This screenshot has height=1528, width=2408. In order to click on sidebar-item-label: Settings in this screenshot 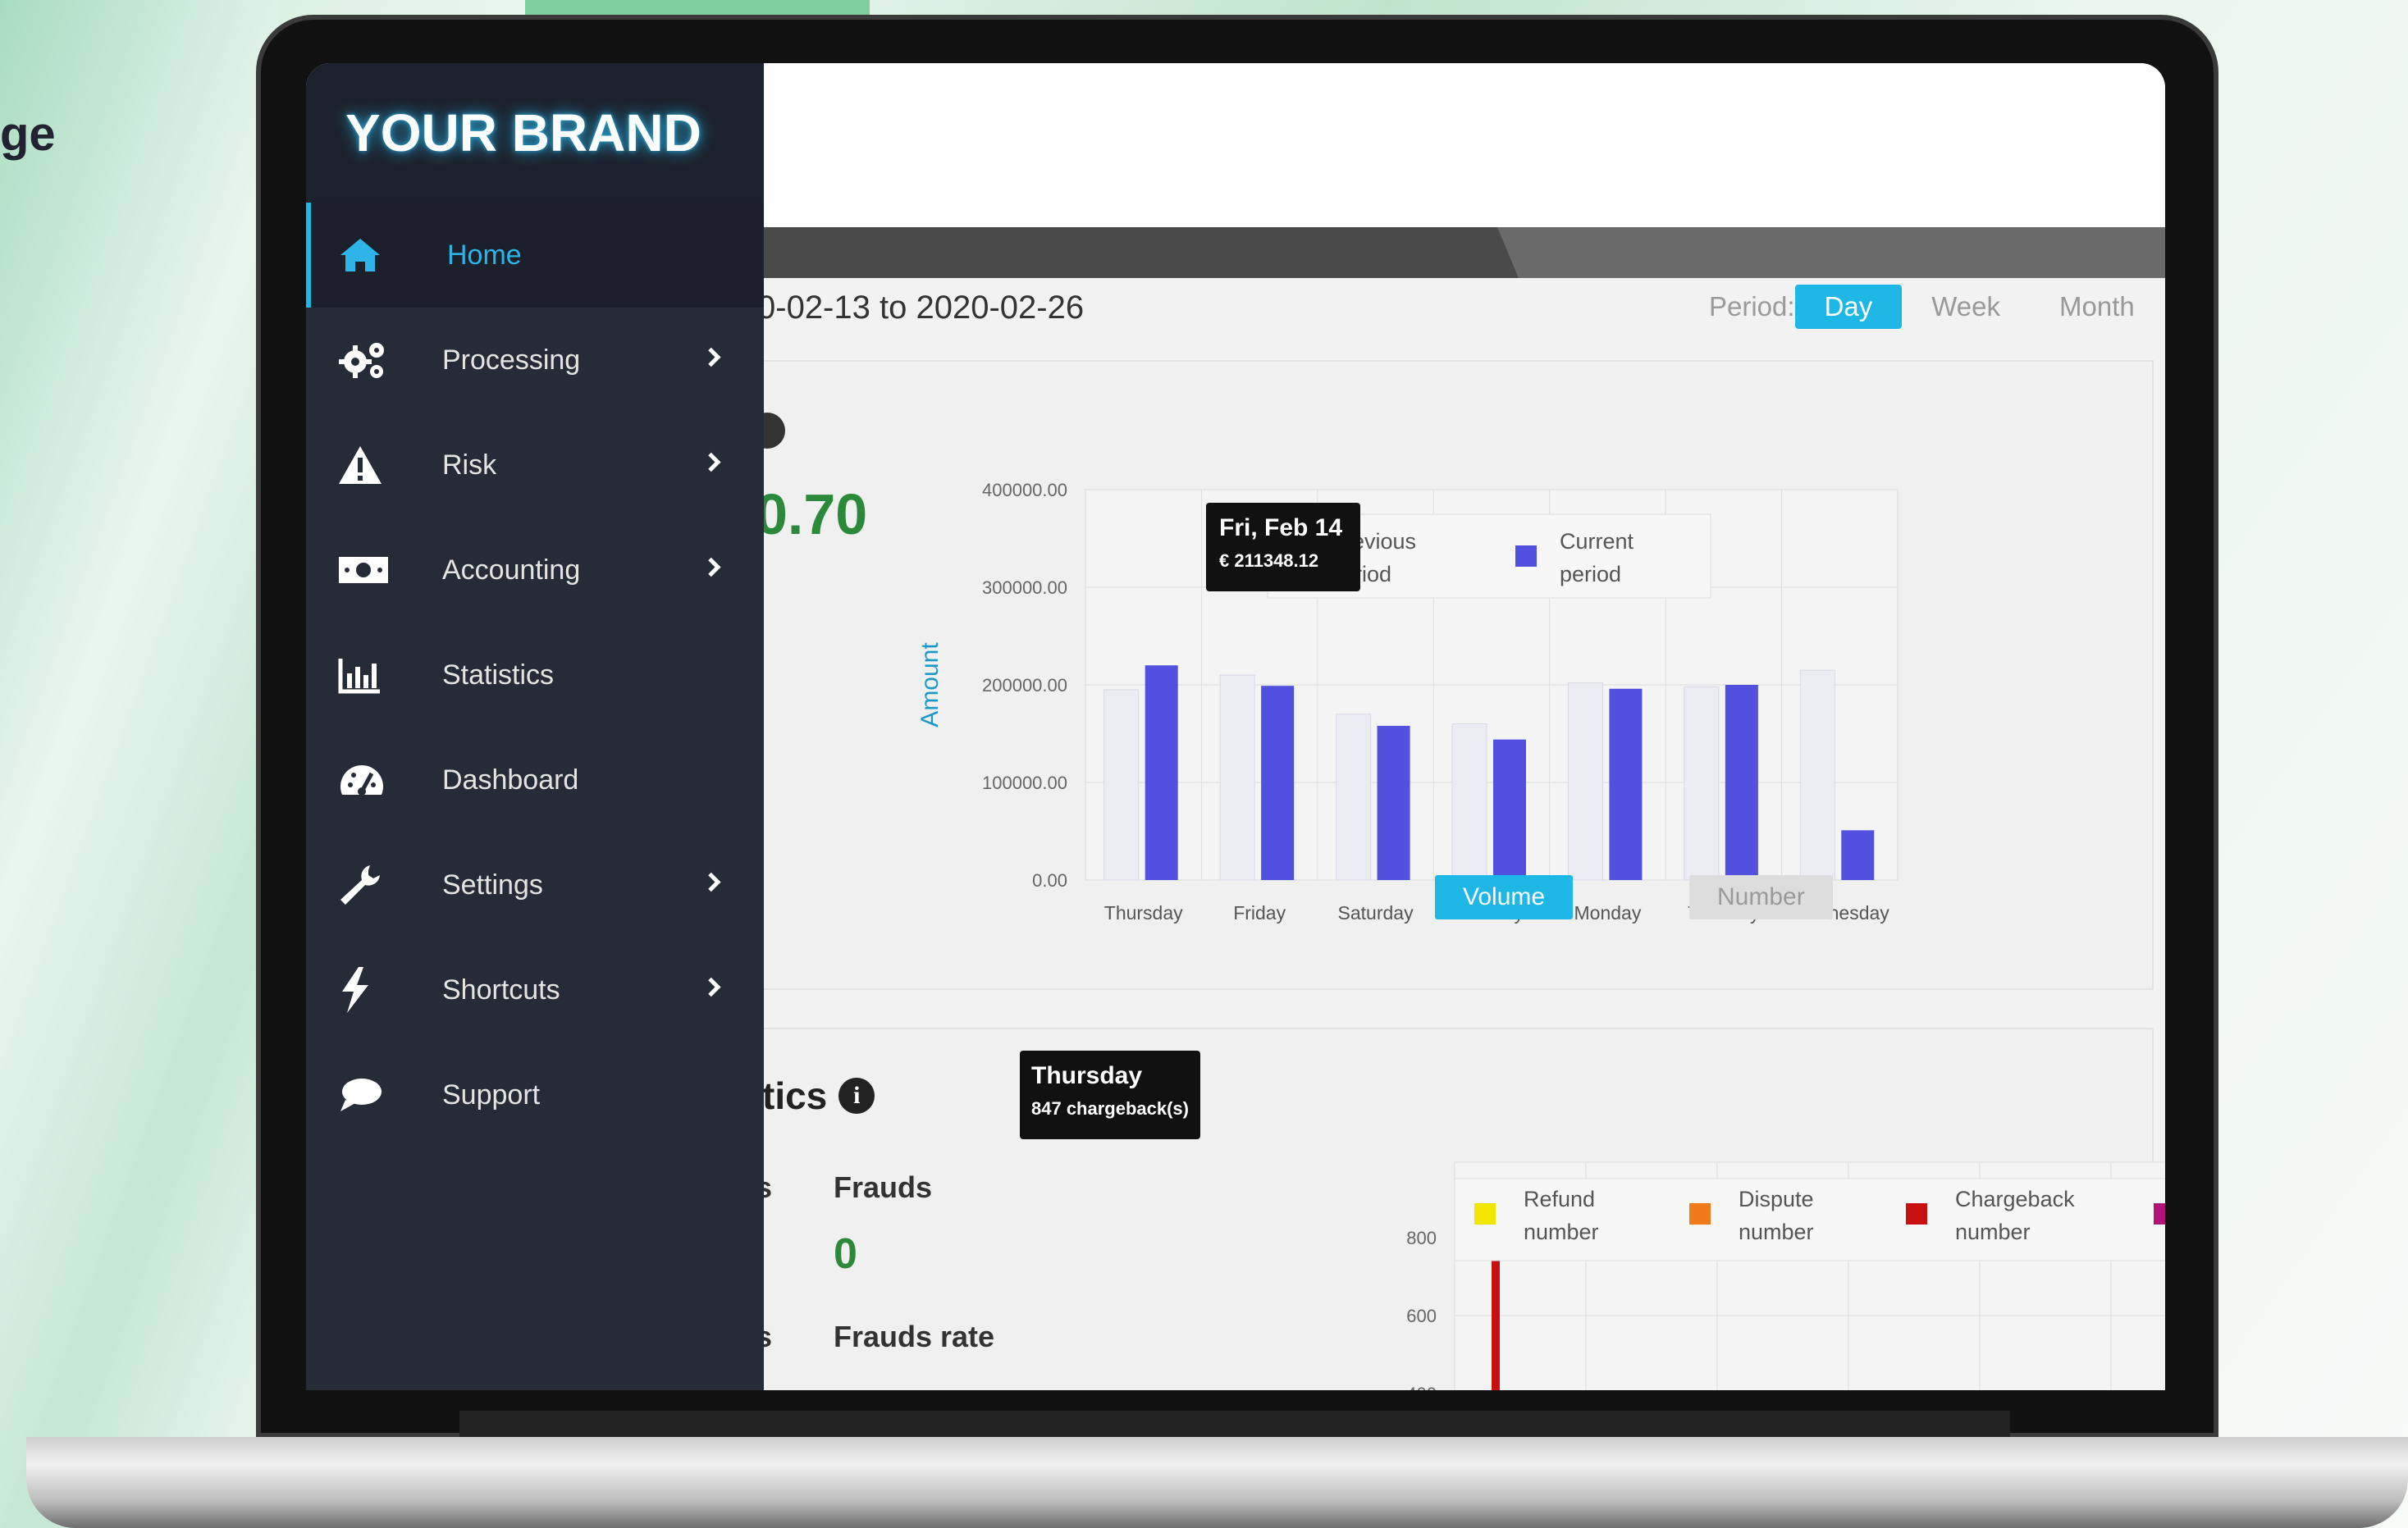, I will do `click(492, 885)`.